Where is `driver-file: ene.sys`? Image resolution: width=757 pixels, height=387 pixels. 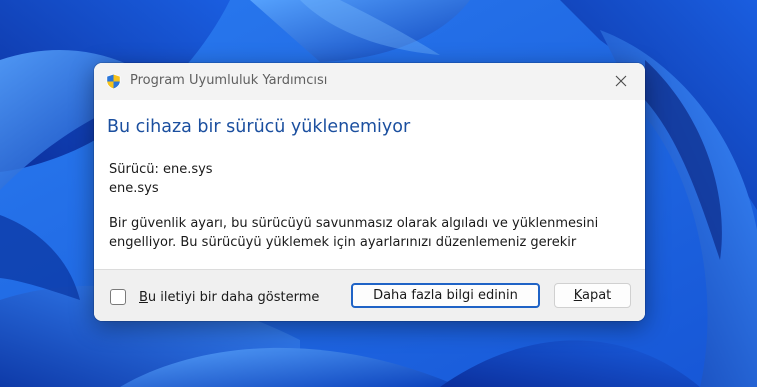 driver-file: ene.sys is located at coordinates (134, 188).